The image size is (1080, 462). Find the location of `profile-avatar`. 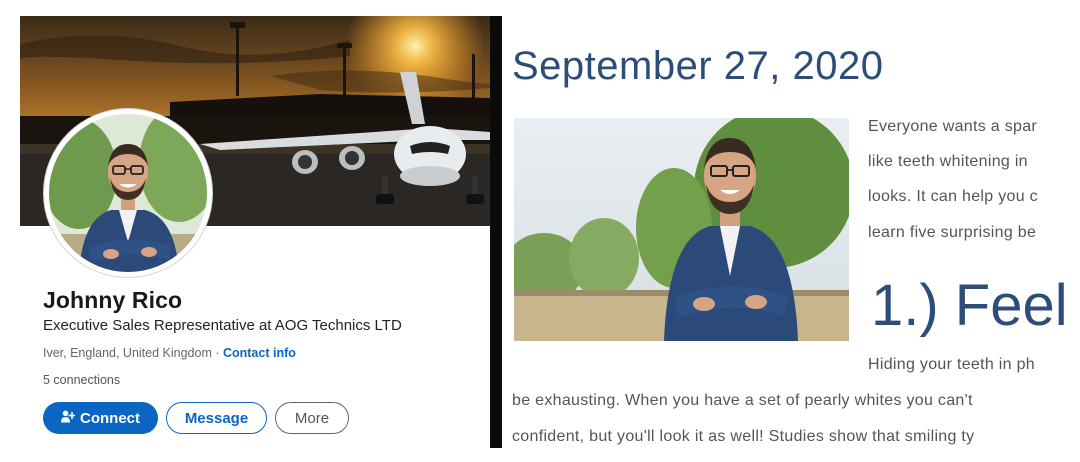

profile-avatar is located at coordinates (128, 193).